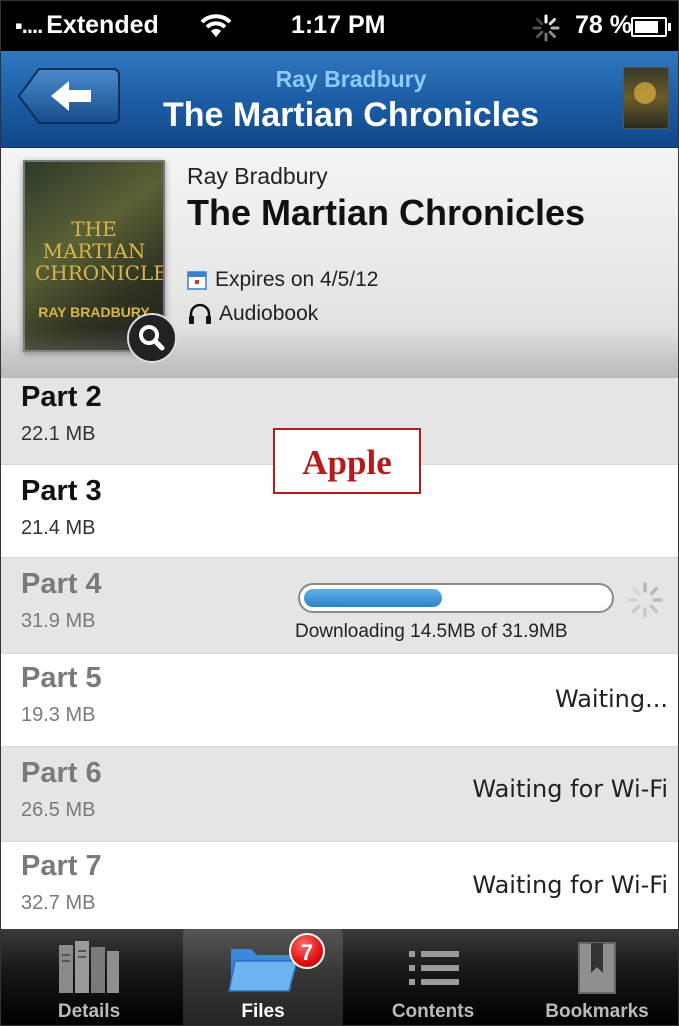 The image size is (679, 1026). Describe the element at coordinates (339, 888) in the screenshot. I see `list-item: Part 7 32.7 MB Waiting for Wi-Fi` at that location.